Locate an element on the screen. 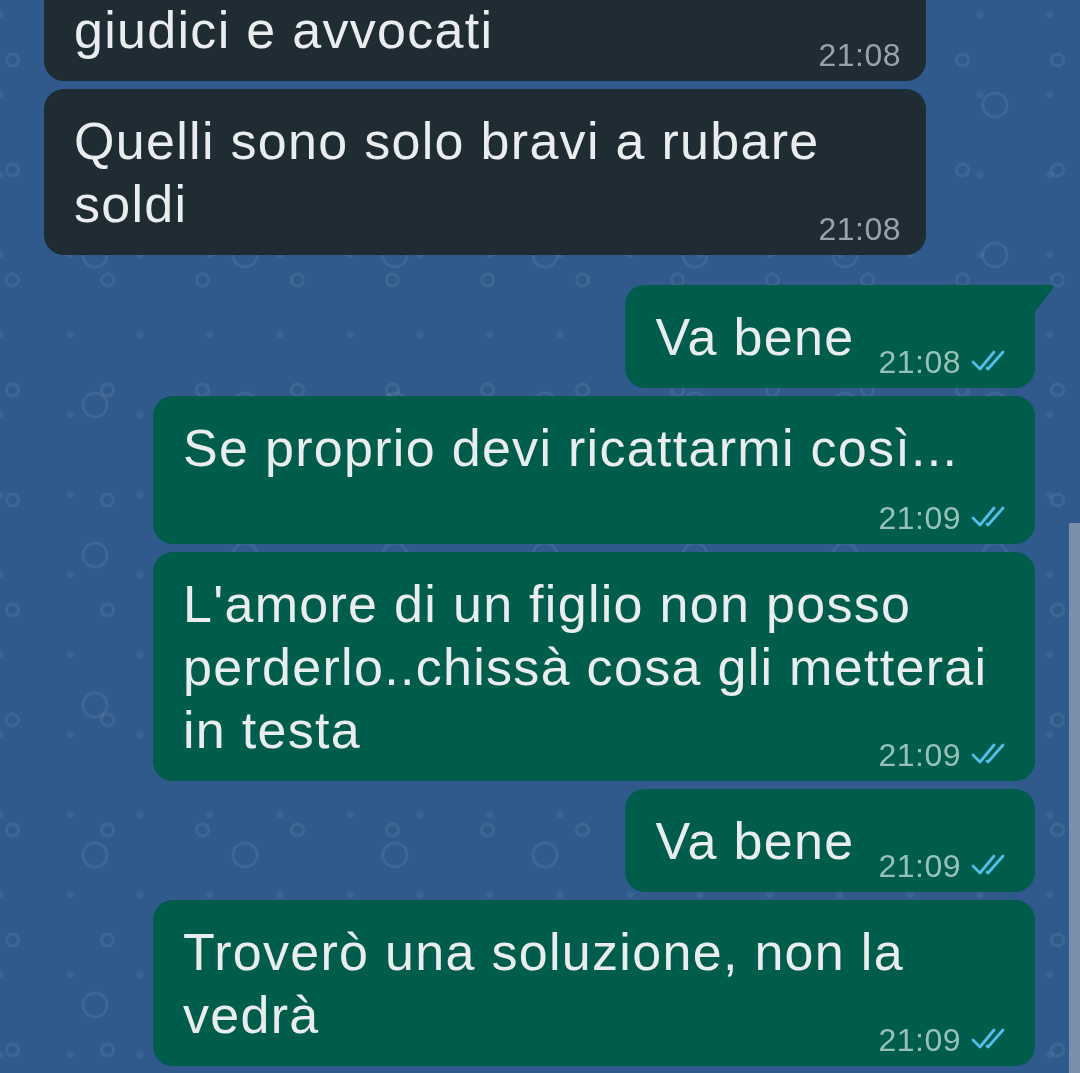  message-text: vedrà is located at coordinates (251, 1015).